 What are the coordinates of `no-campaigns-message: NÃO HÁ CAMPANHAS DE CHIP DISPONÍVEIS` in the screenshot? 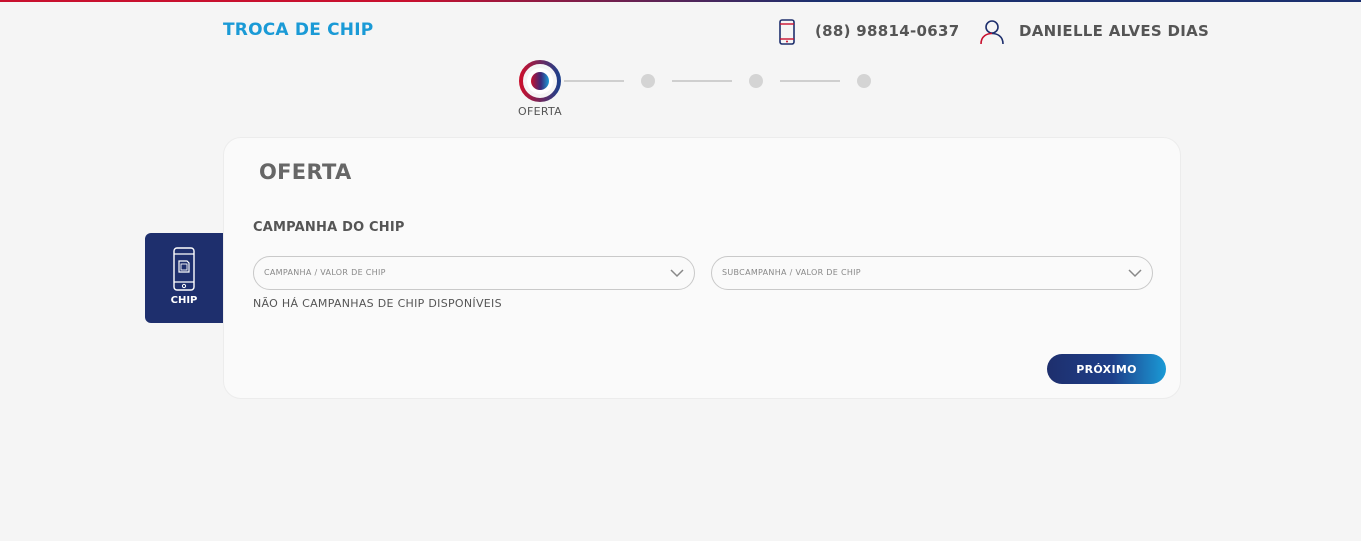 It's located at (377, 303).